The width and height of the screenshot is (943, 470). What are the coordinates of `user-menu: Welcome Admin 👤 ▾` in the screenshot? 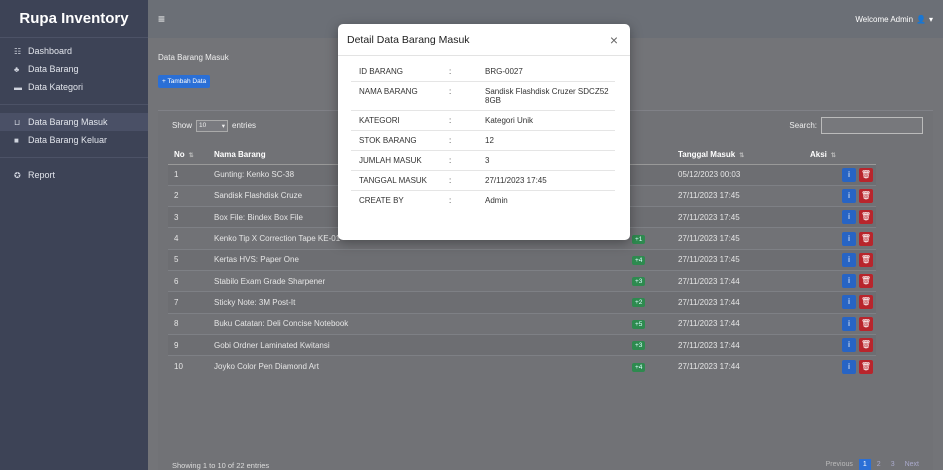 It's located at (894, 19).